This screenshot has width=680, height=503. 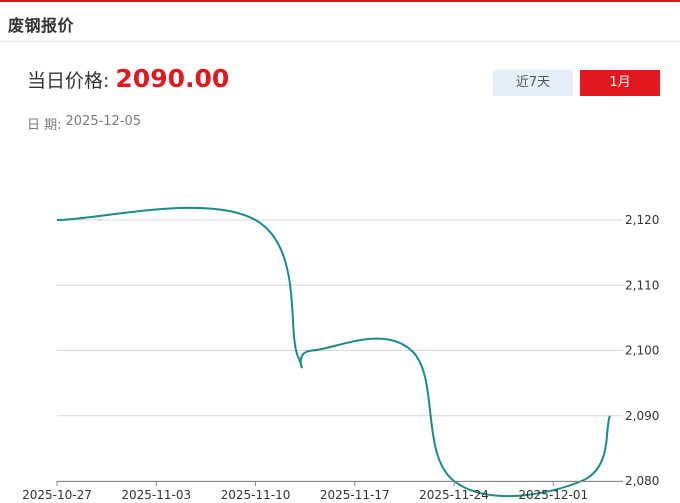 I want to click on y-tick-label: 2,100, so click(x=642, y=351).